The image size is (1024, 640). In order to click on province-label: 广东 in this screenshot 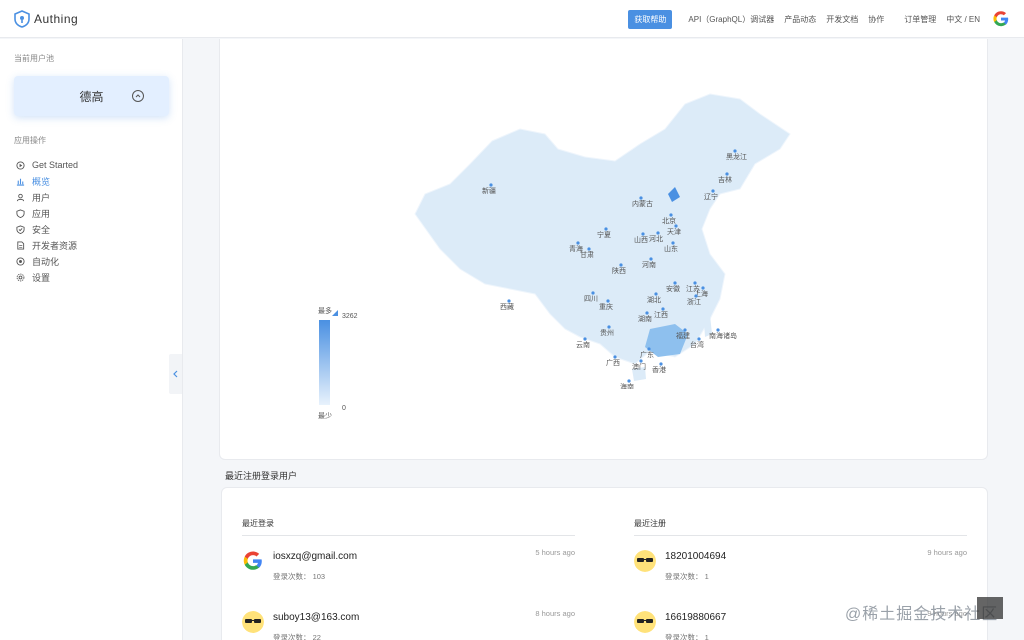, I will do `click(647, 354)`.